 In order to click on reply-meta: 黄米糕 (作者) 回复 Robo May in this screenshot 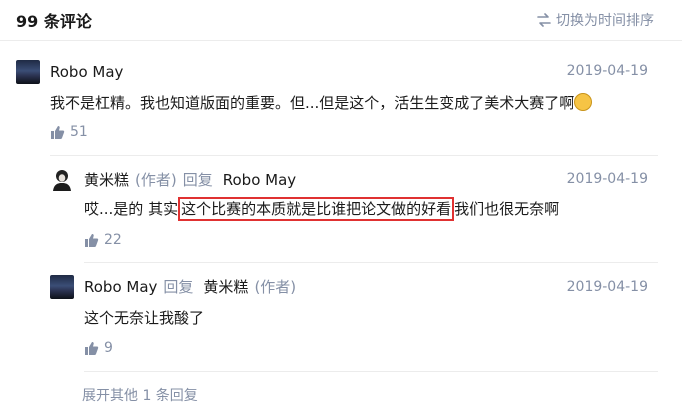, I will do `click(190, 180)`.